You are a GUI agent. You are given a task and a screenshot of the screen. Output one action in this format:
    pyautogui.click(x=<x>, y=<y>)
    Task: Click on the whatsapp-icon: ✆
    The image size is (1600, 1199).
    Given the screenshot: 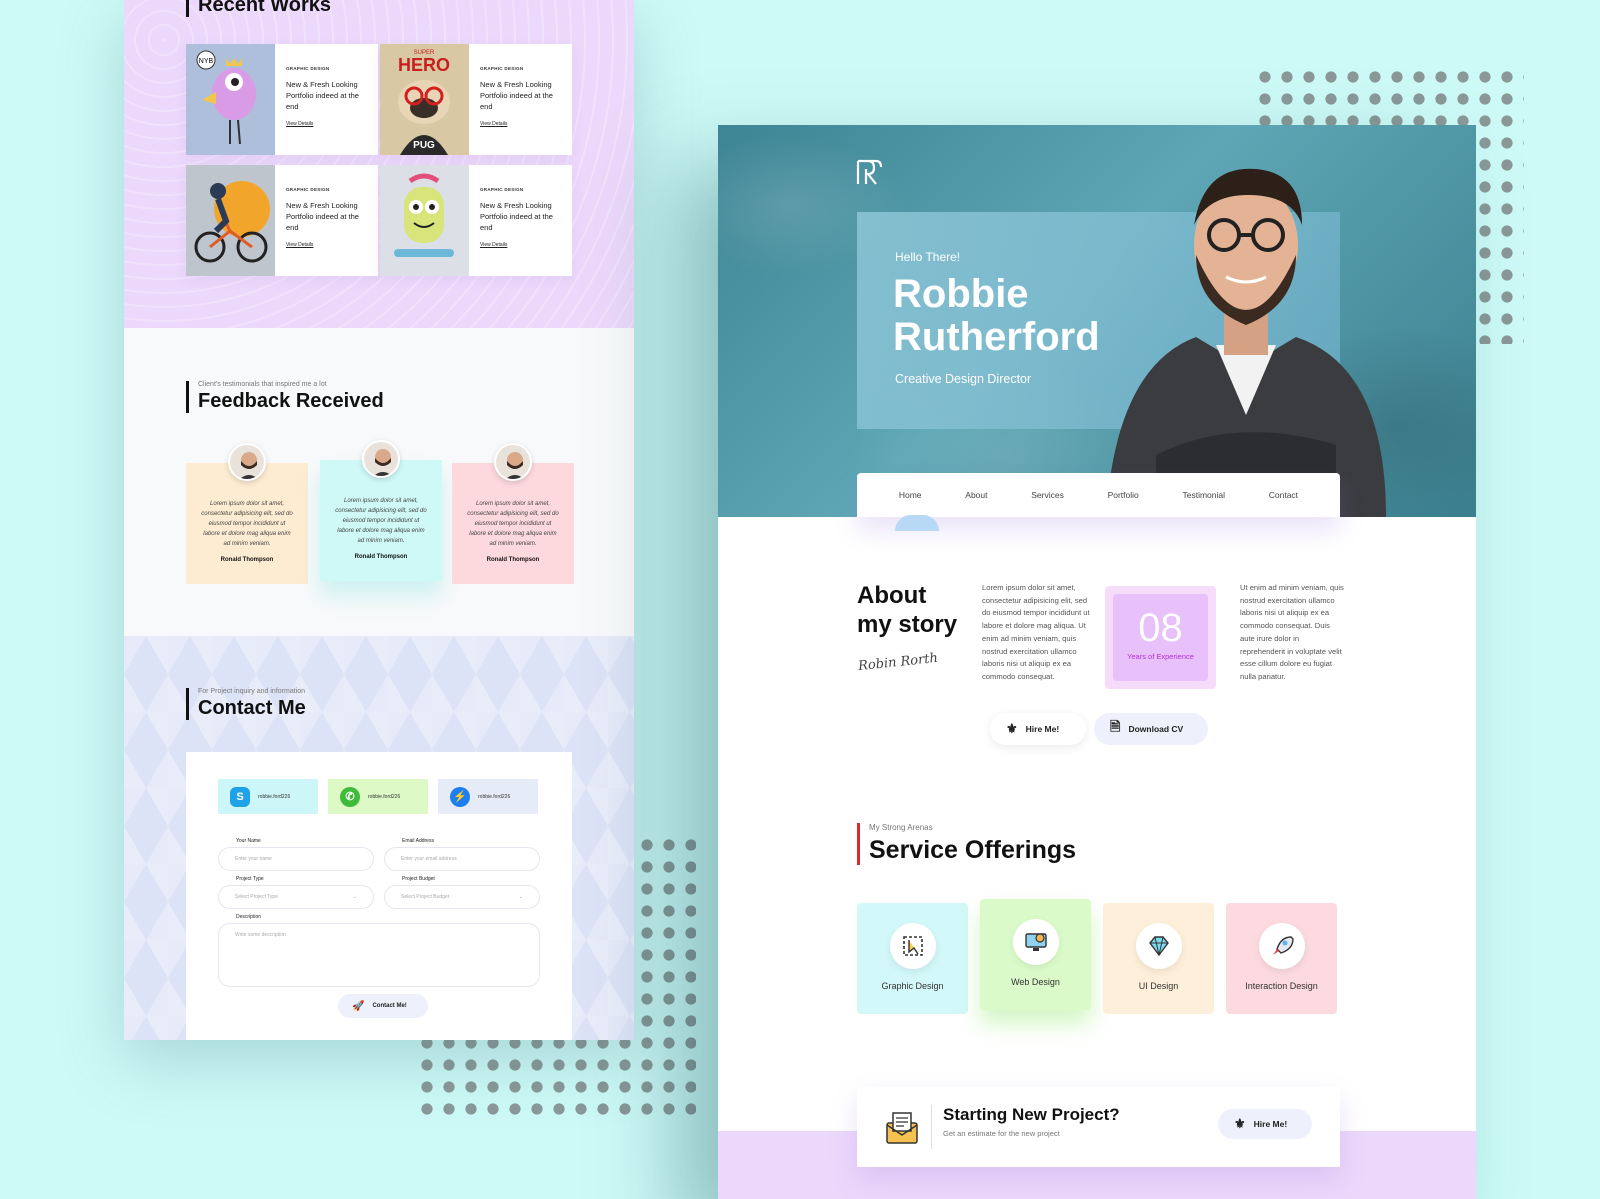 What is the action you would take?
    pyautogui.click(x=350, y=796)
    